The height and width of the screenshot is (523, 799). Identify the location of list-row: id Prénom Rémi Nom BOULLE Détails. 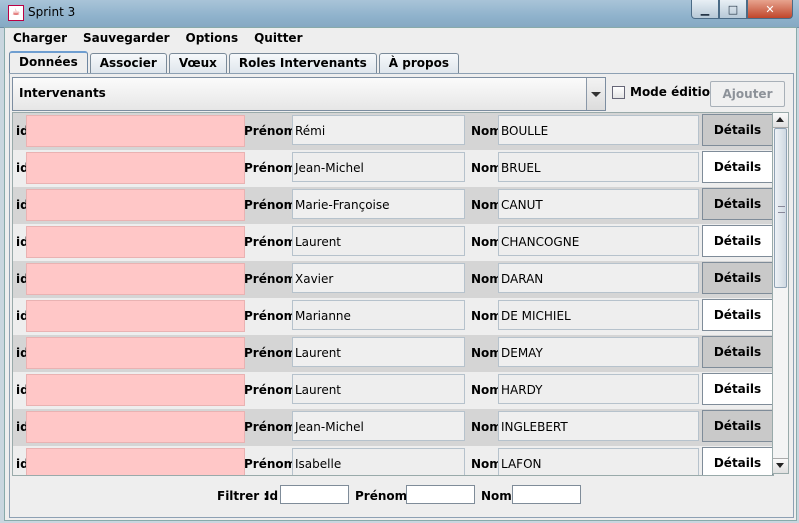
(393, 131).